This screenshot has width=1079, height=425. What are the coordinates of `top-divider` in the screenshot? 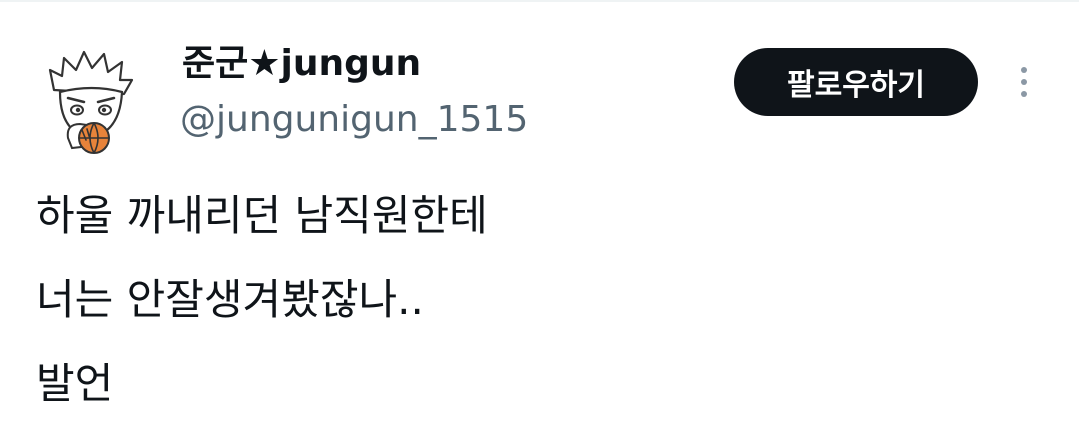 It's located at (539, 1).